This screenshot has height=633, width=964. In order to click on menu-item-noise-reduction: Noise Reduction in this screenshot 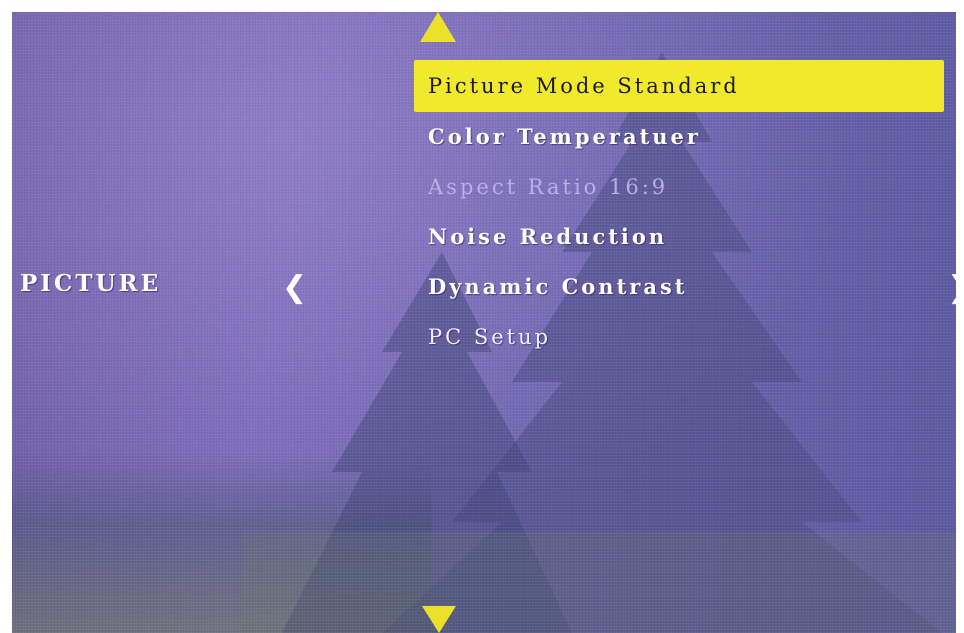, I will do `click(679, 237)`.